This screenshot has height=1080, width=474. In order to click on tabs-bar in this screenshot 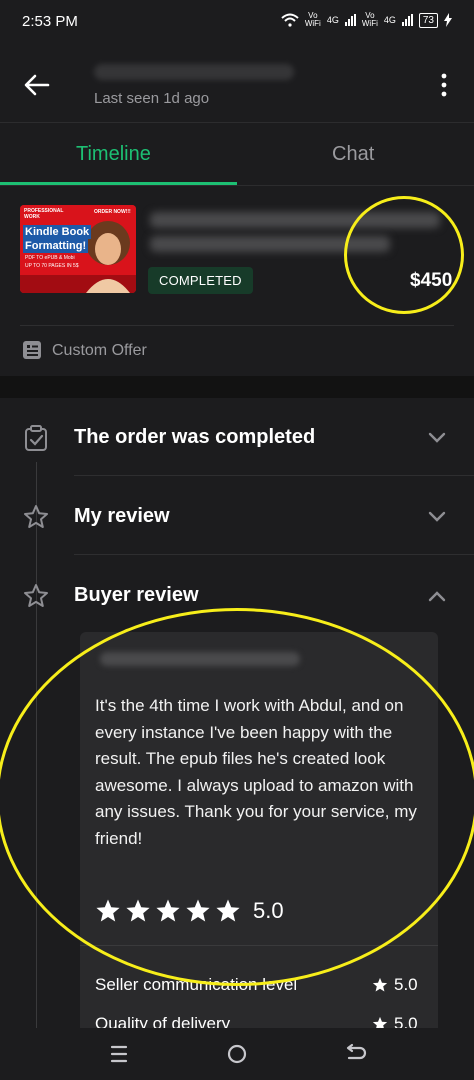, I will do `click(237, 154)`.